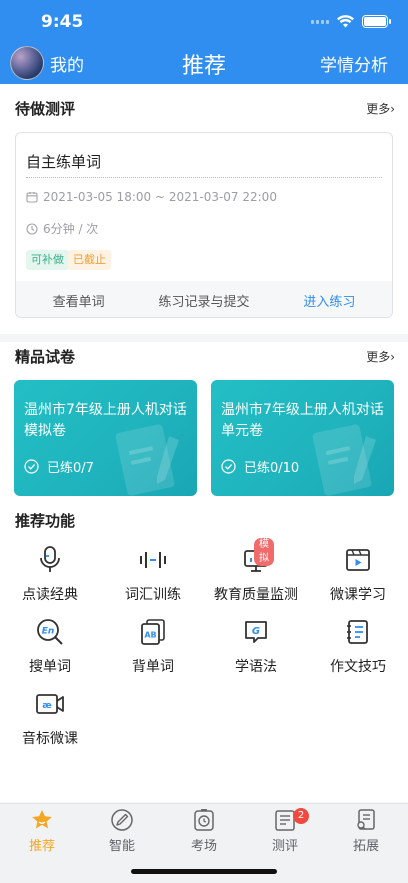  I want to click on mock-badge: 模拟, so click(264, 552).